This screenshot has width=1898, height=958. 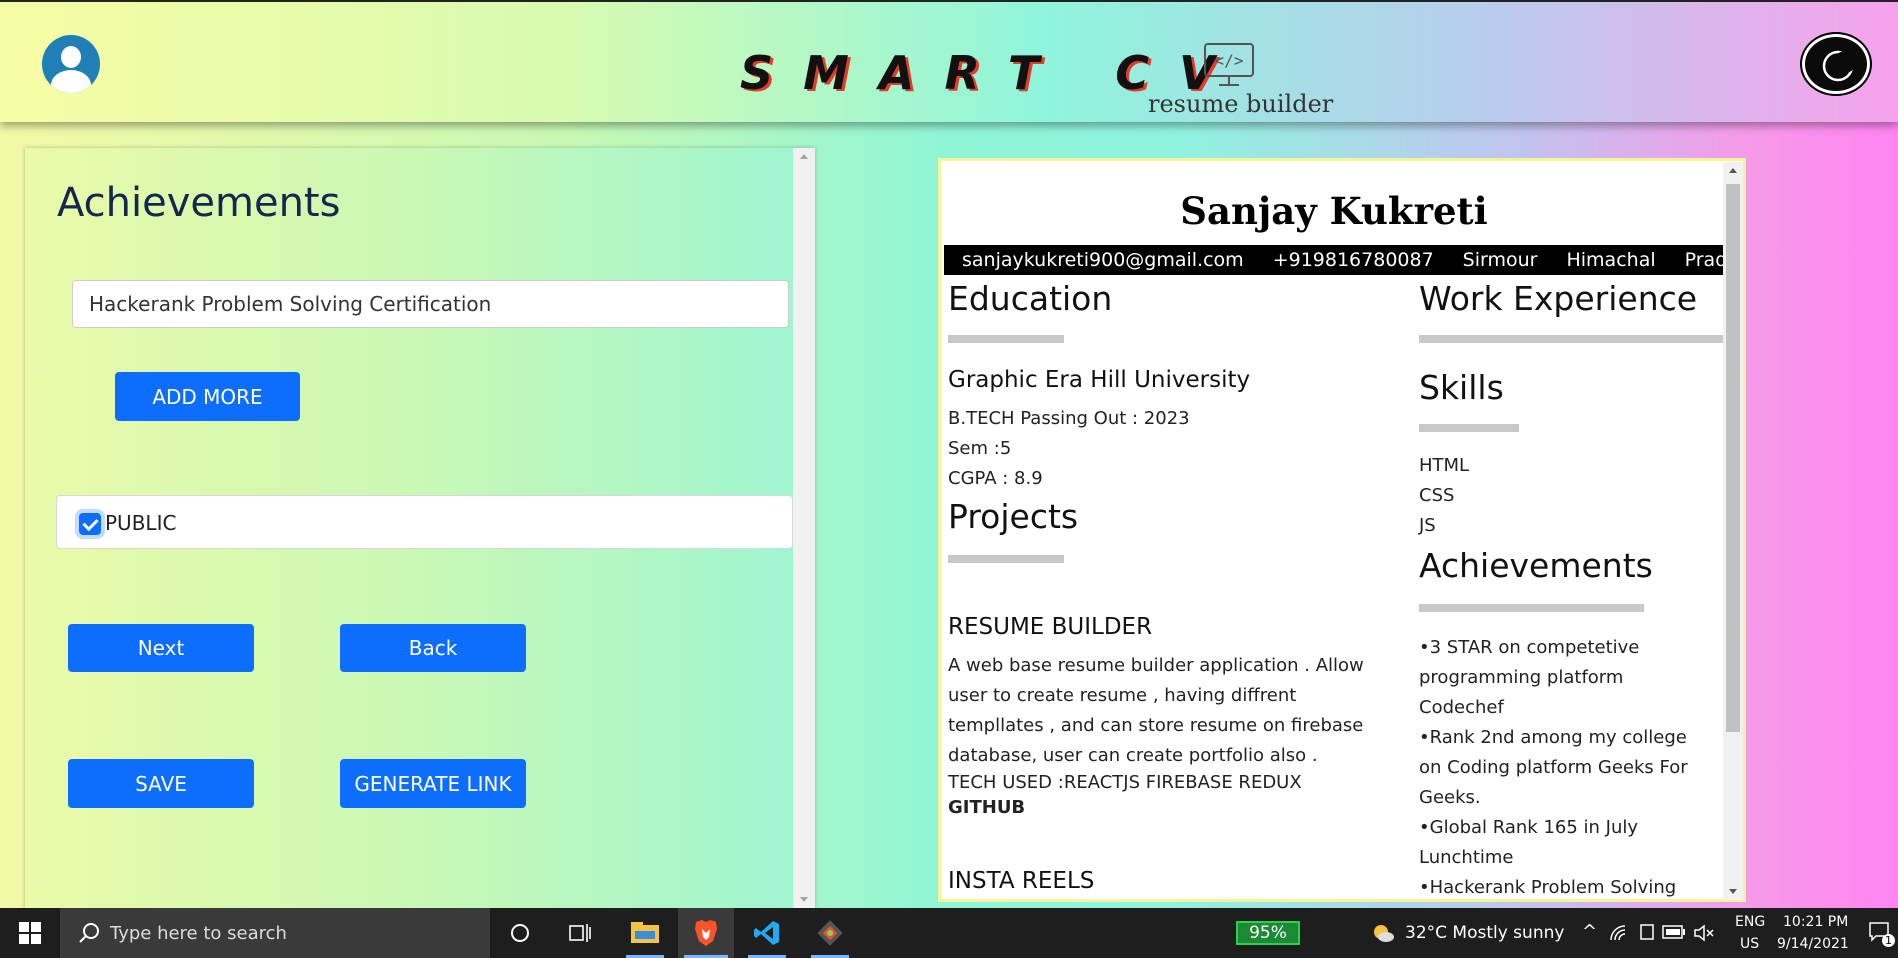 I want to click on search-icon, so click(x=89, y=933).